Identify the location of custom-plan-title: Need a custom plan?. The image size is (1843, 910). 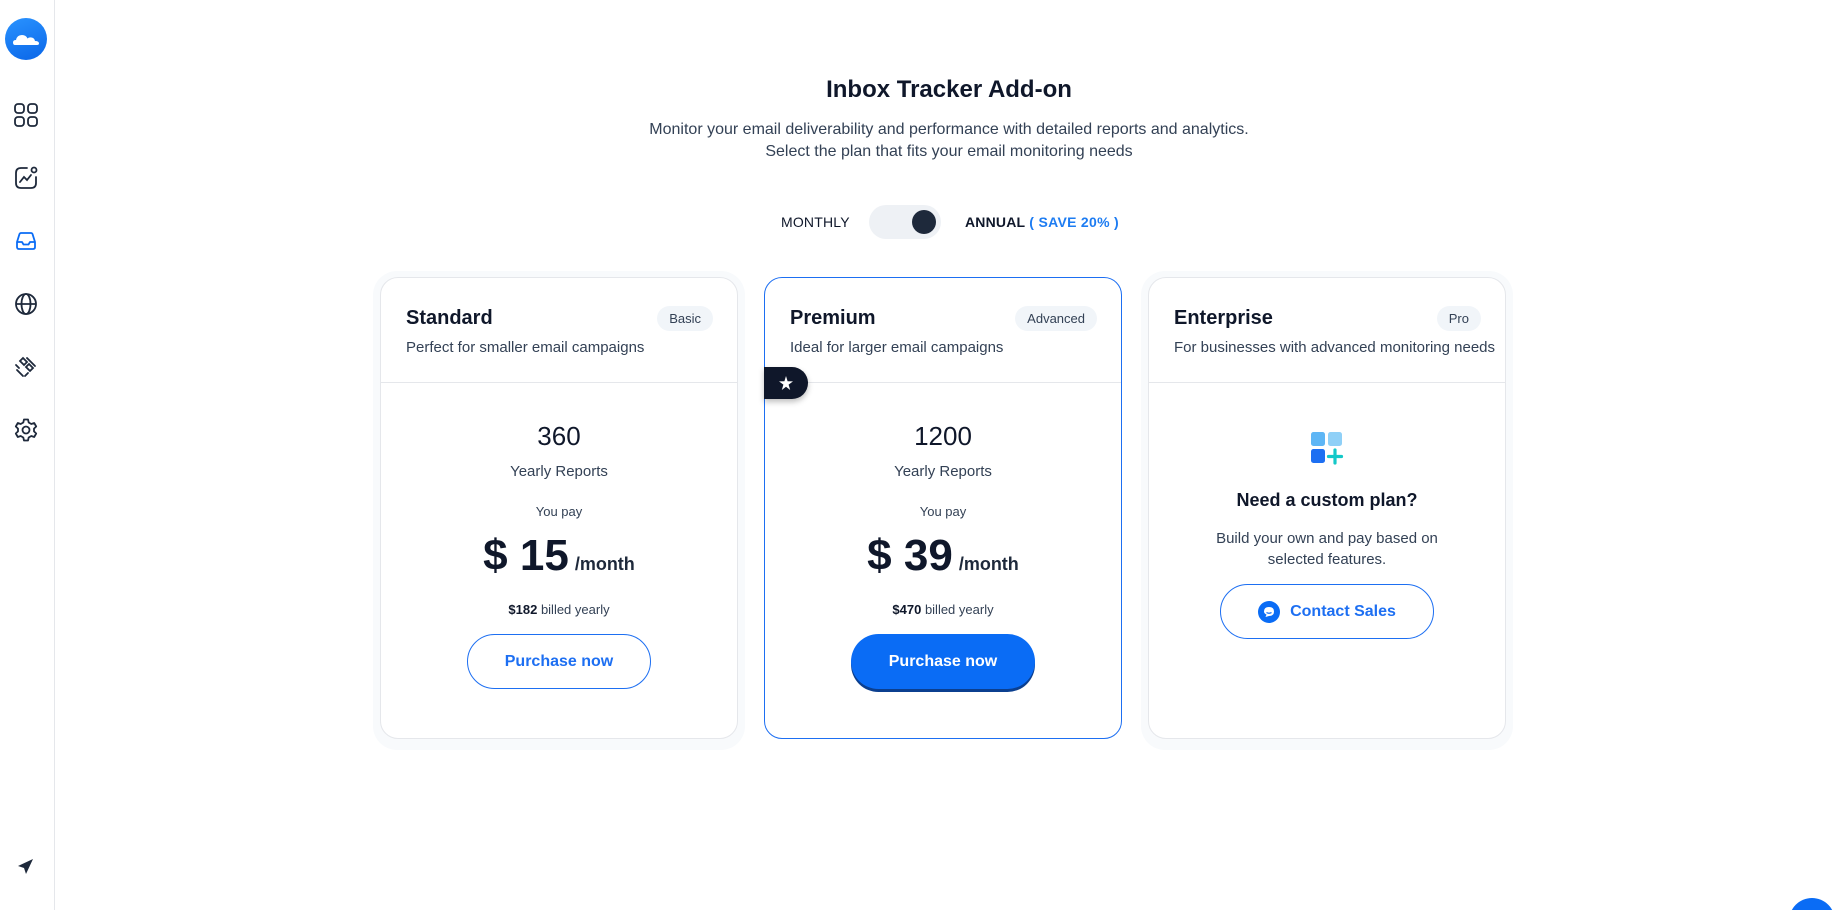
(1327, 500).